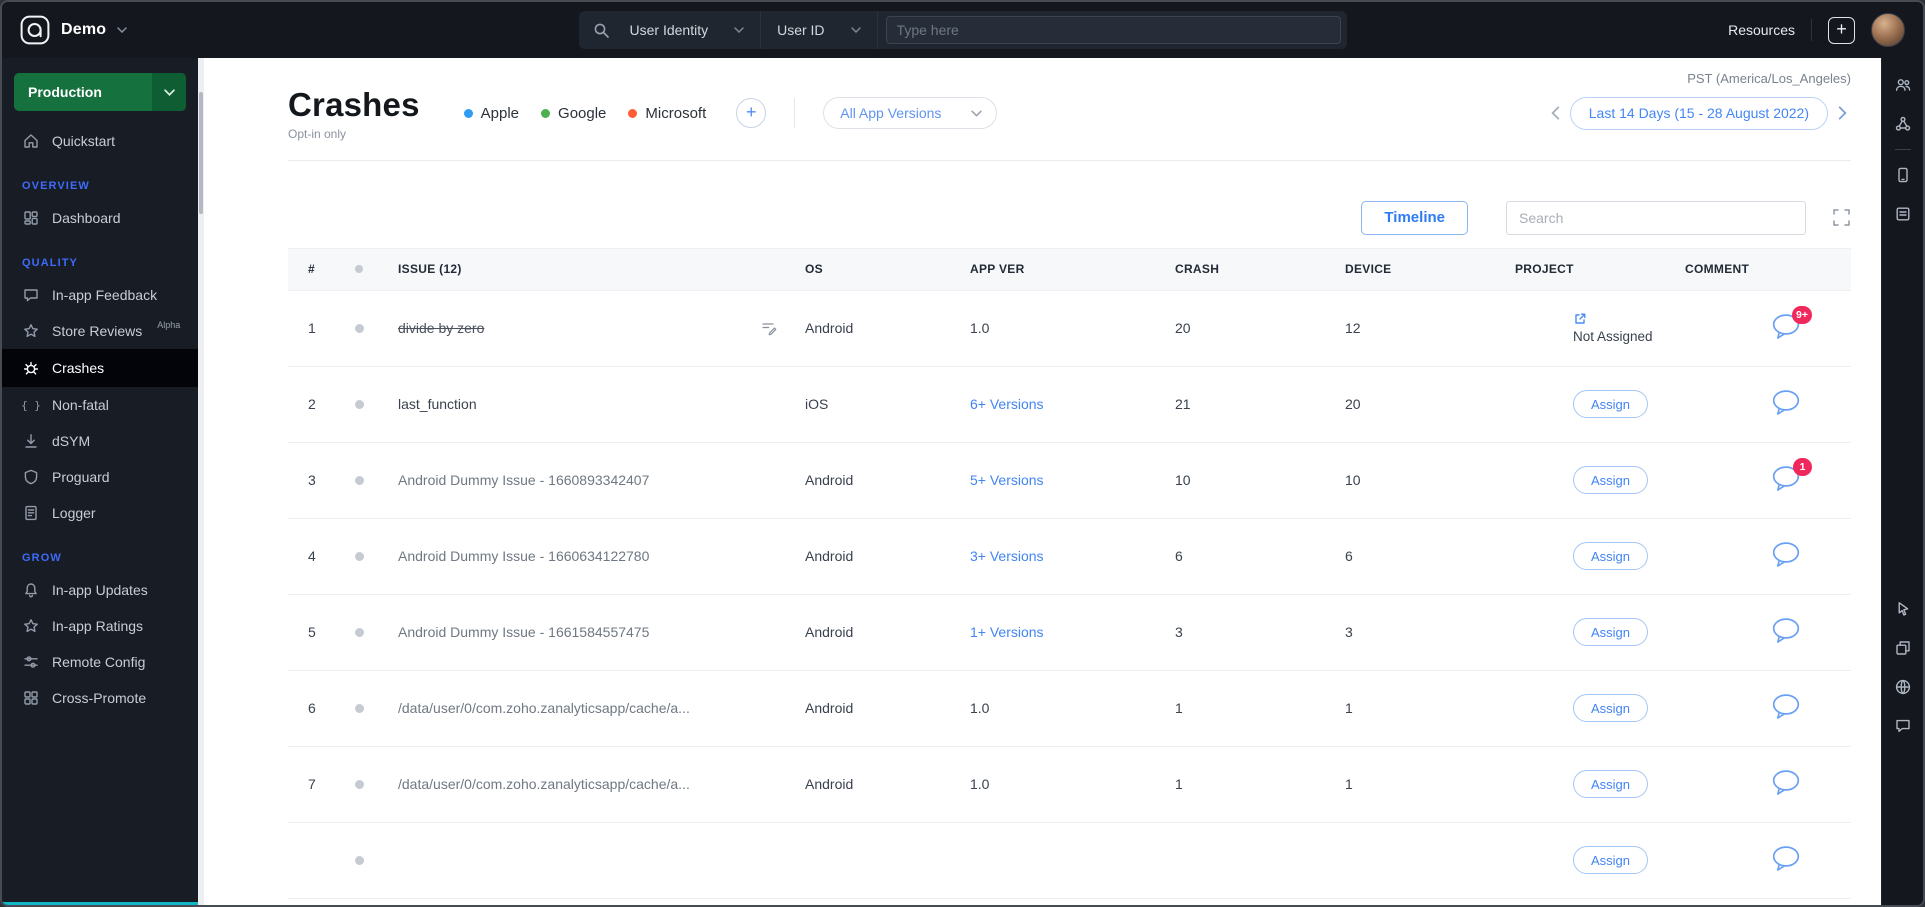 The height and width of the screenshot is (907, 1925). What do you see at coordinates (1007, 632) in the screenshot?
I see `app-version-cell: 1+ Versions` at bounding box center [1007, 632].